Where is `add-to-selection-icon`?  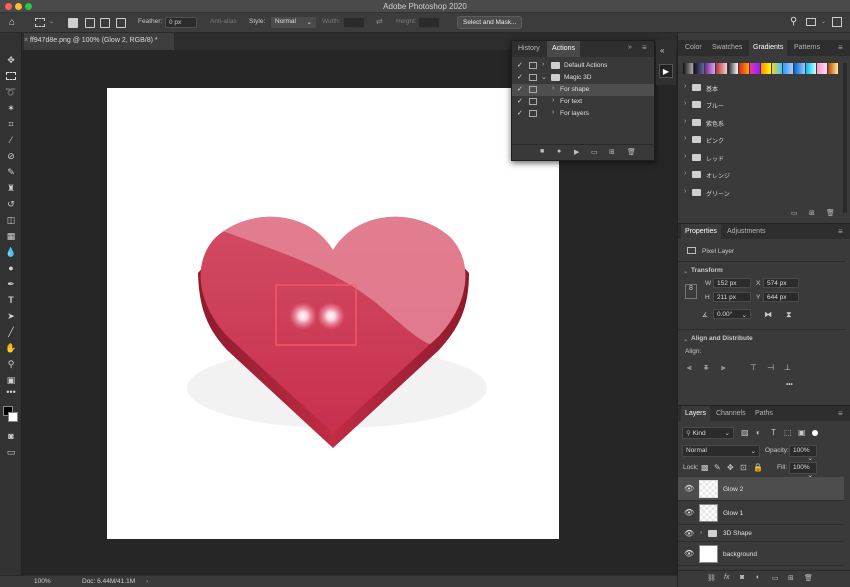
add-to-selection-icon is located at coordinates (90, 23).